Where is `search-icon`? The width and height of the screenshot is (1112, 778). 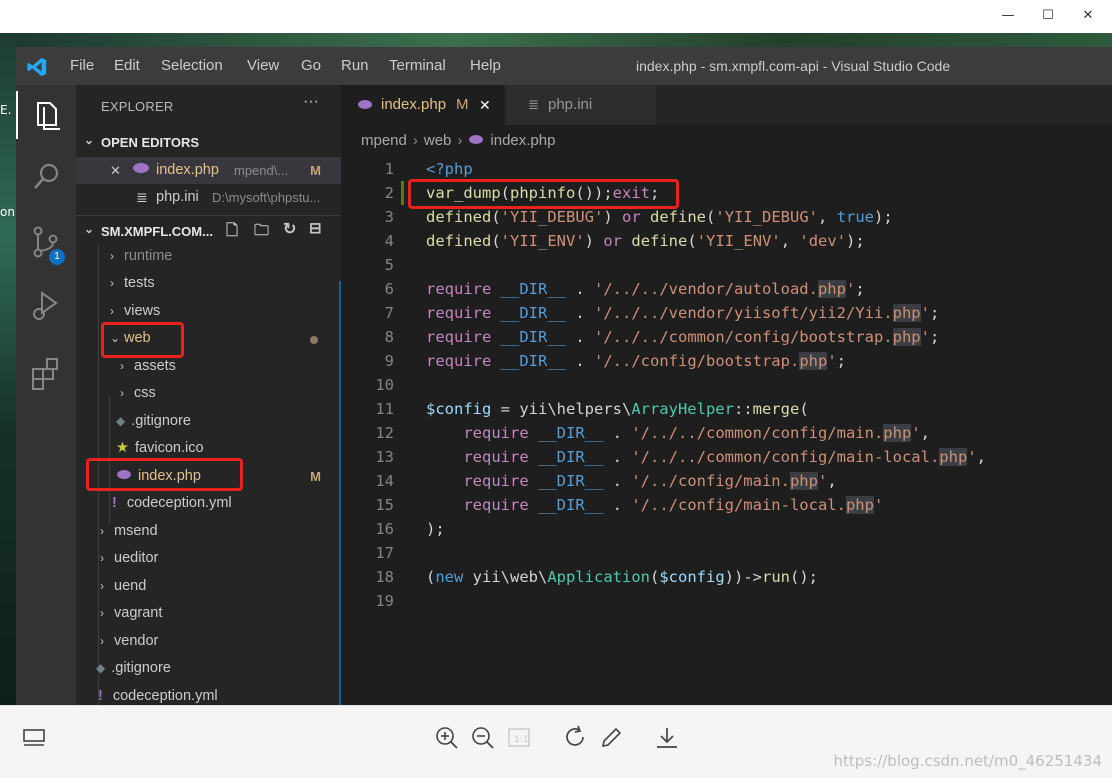 search-icon is located at coordinates (46, 177).